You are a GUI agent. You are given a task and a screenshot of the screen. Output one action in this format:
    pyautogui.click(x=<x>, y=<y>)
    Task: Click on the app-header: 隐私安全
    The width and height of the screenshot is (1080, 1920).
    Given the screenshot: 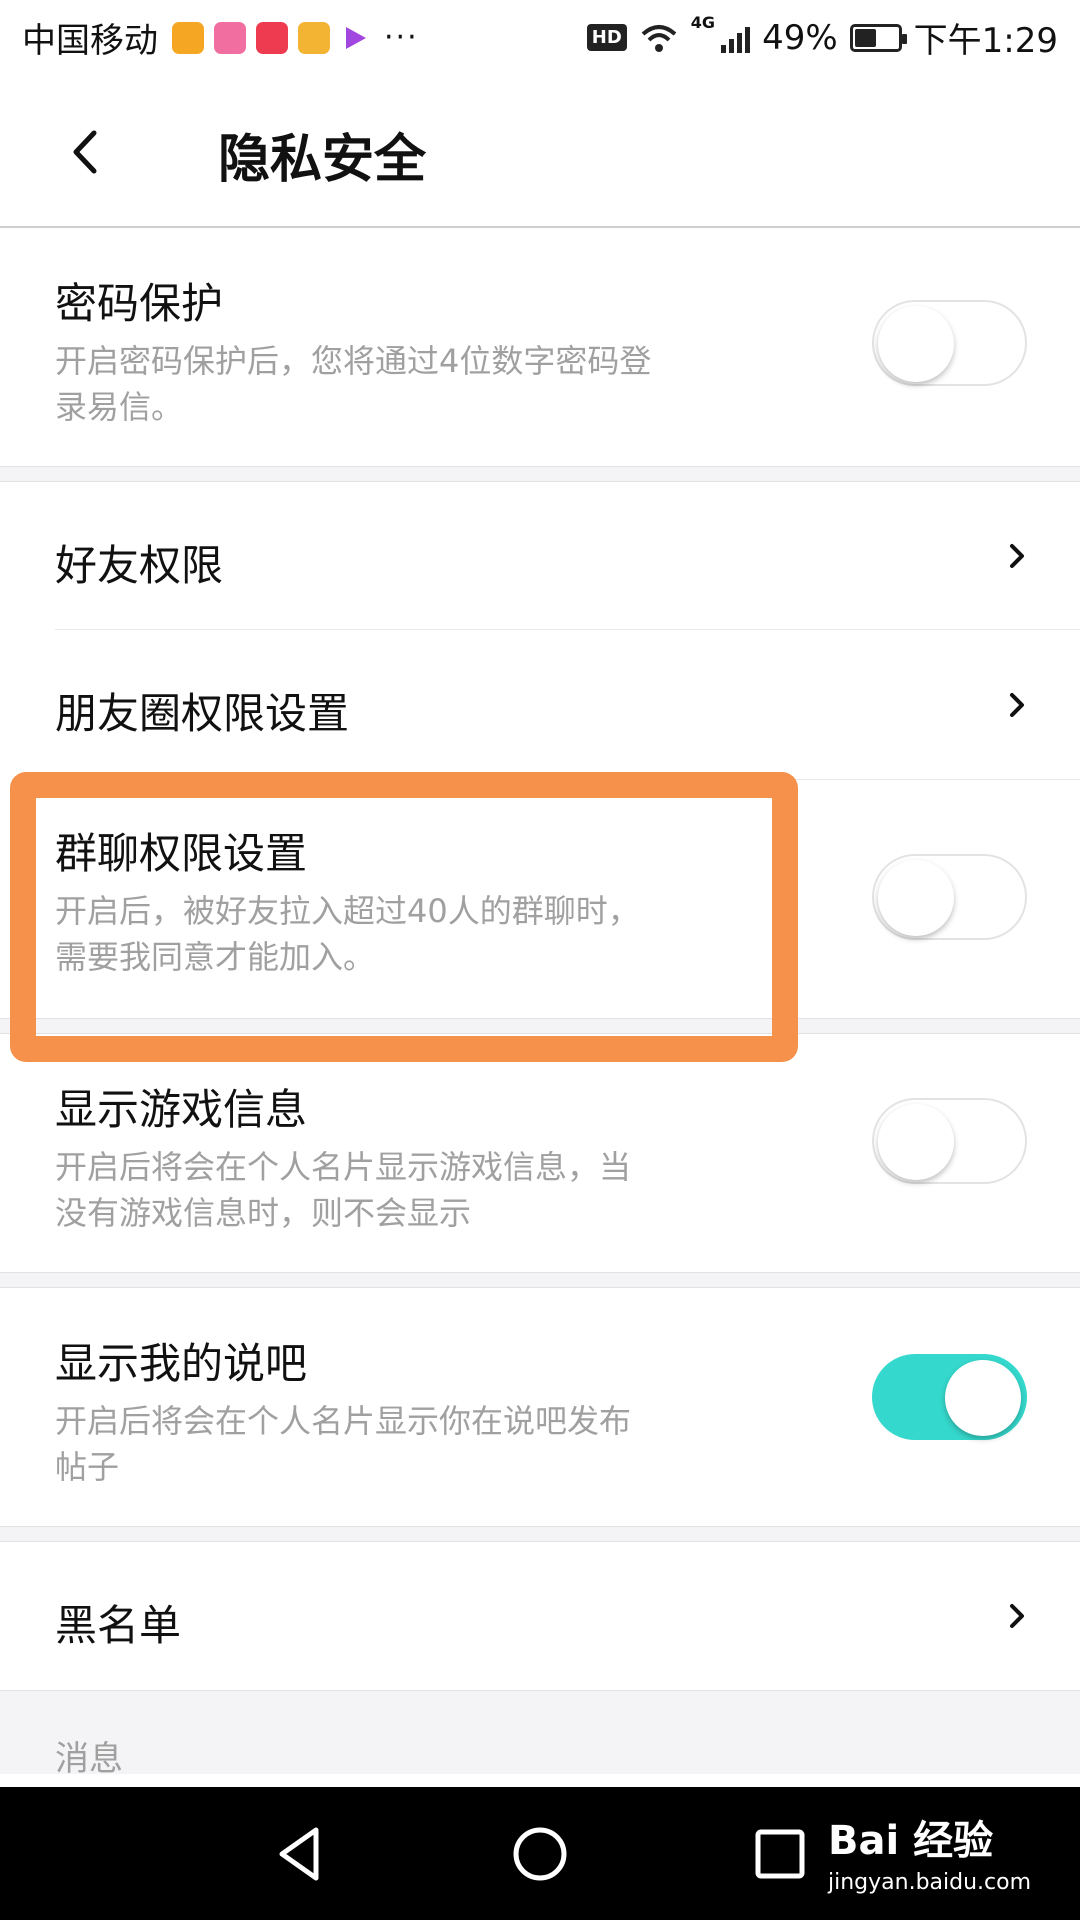 What is the action you would take?
    pyautogui.click(x=540, y=151)
    